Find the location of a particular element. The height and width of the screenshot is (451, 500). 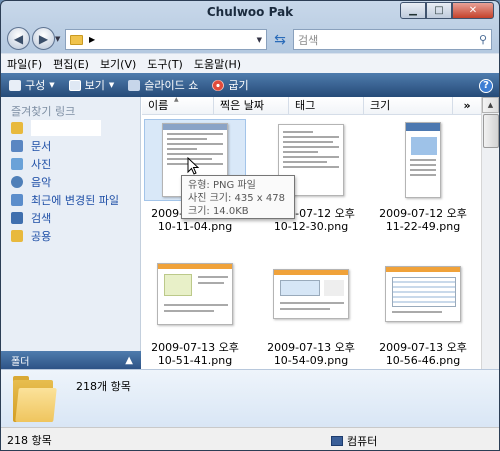

menu-file: 파일(F) is located at coordinates (24, 64).